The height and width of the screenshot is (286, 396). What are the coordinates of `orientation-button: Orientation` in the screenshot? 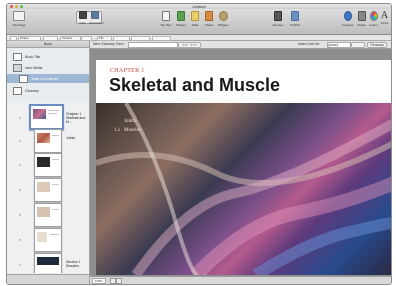 It's located at (96, 18).